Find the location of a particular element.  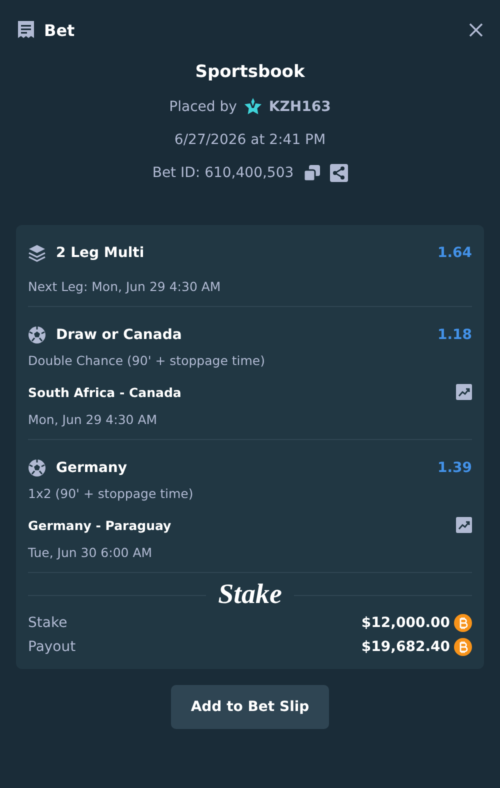

multi-title: 2 Leg Multi is located at coordinates (100, 253).